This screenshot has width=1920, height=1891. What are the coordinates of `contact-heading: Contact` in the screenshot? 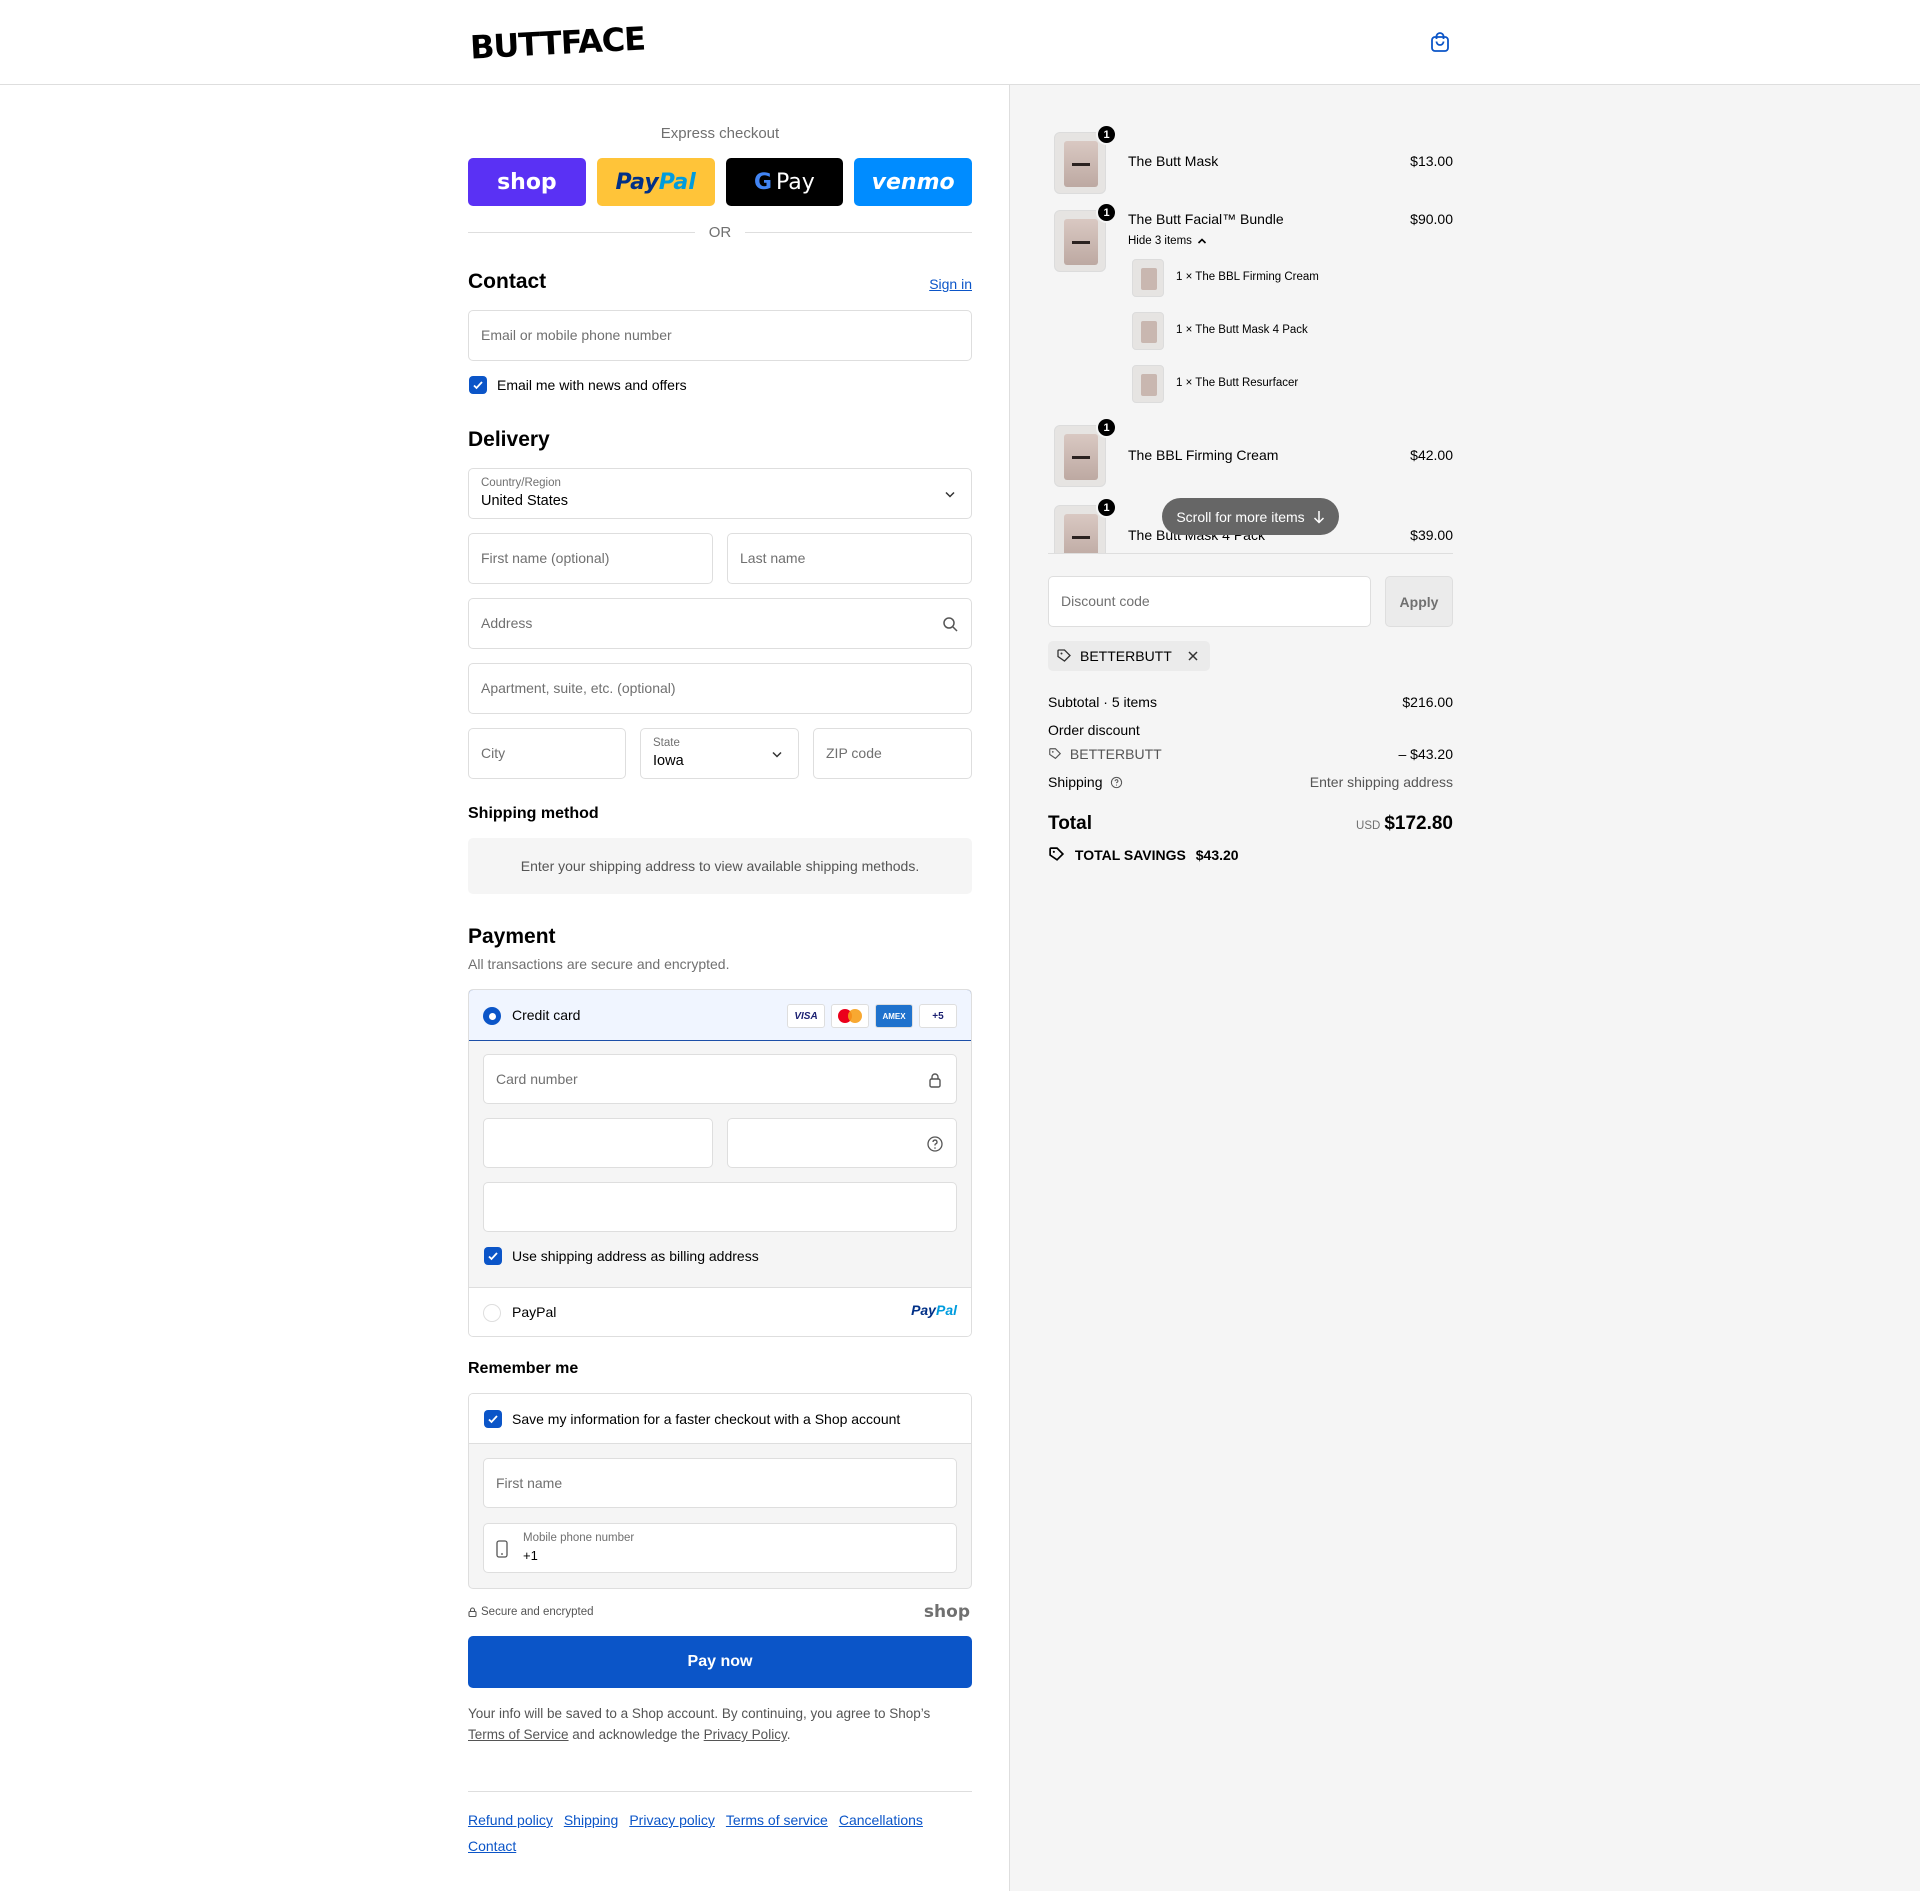 It's located at (507, 281).